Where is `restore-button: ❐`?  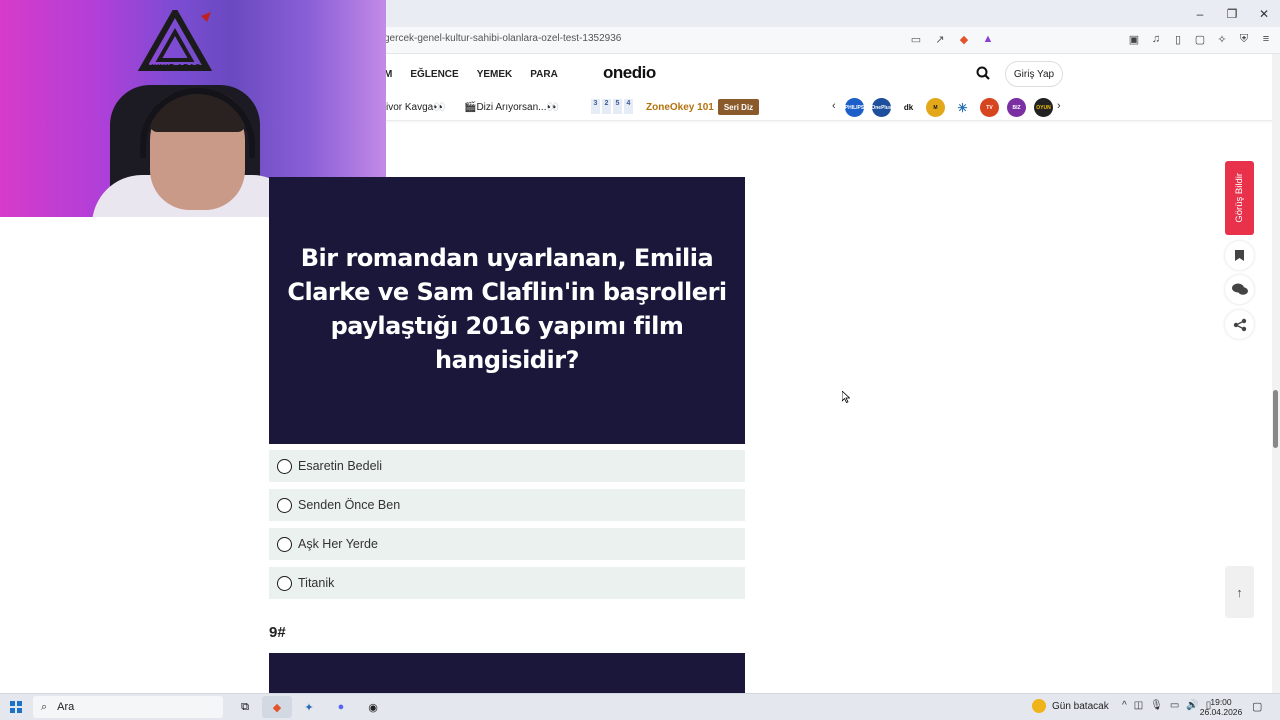
restore-button: ❐ is located at coordinates (1232, 13).